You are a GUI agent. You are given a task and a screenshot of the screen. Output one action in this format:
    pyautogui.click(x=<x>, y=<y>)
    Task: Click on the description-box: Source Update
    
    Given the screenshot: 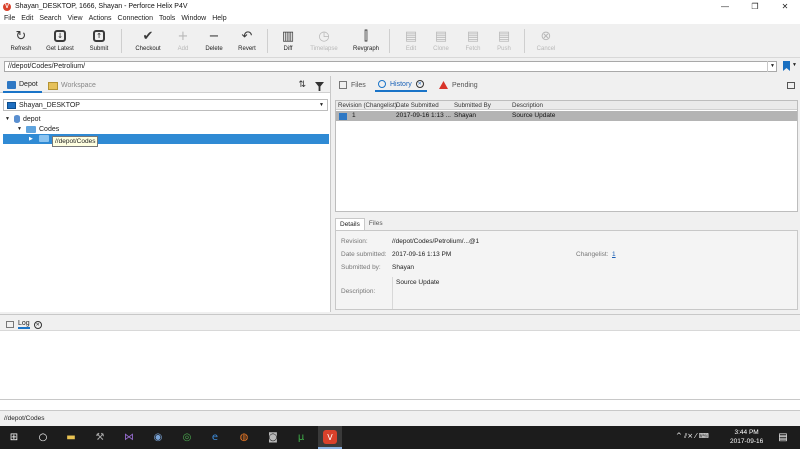 What is the action you would take?
    pyautogui.click(x=592, y=293)
    